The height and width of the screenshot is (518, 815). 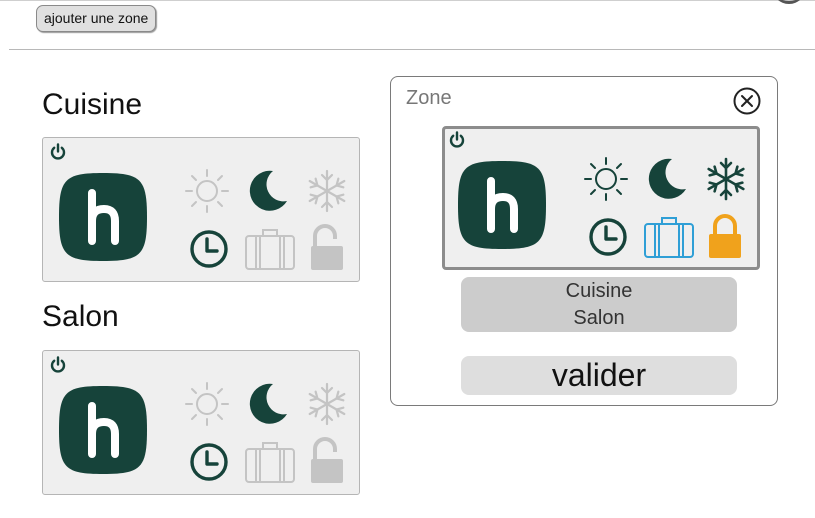 What do you see at coordinates (407, 0) in the screenshot?
I see `top-rule` at bounding box center [407, 0].